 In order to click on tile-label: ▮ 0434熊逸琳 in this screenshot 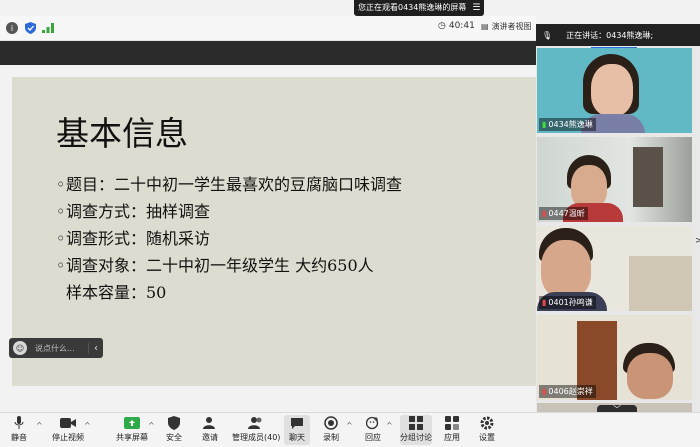, I will do `click(567, 124)`.